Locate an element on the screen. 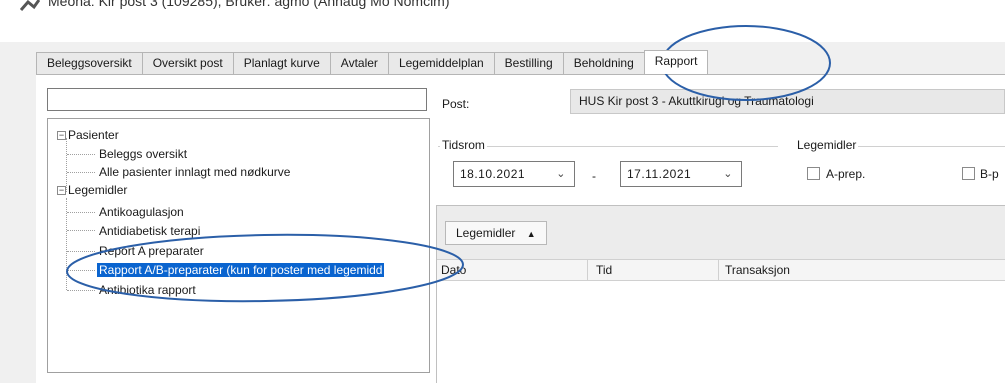  tree-item-alle-pasienter: Alle pasienter innlagt med nødkurve is located at coordinates (194, 172).